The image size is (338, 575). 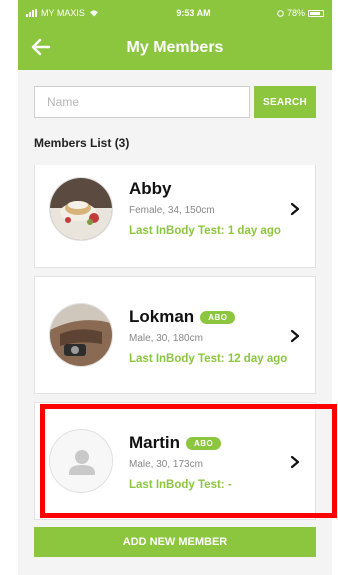 I want to click on member-name: Lokman ABO, so click(x=182, y=317).